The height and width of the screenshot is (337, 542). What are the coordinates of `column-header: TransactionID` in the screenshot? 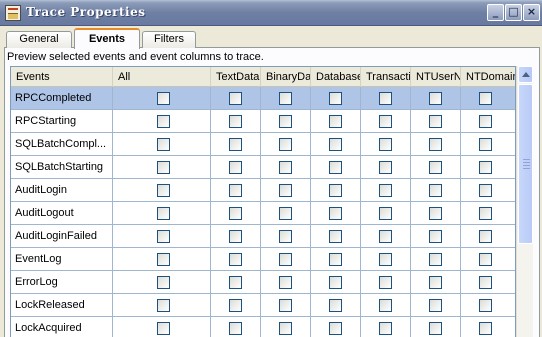 It's located at (386, 77).